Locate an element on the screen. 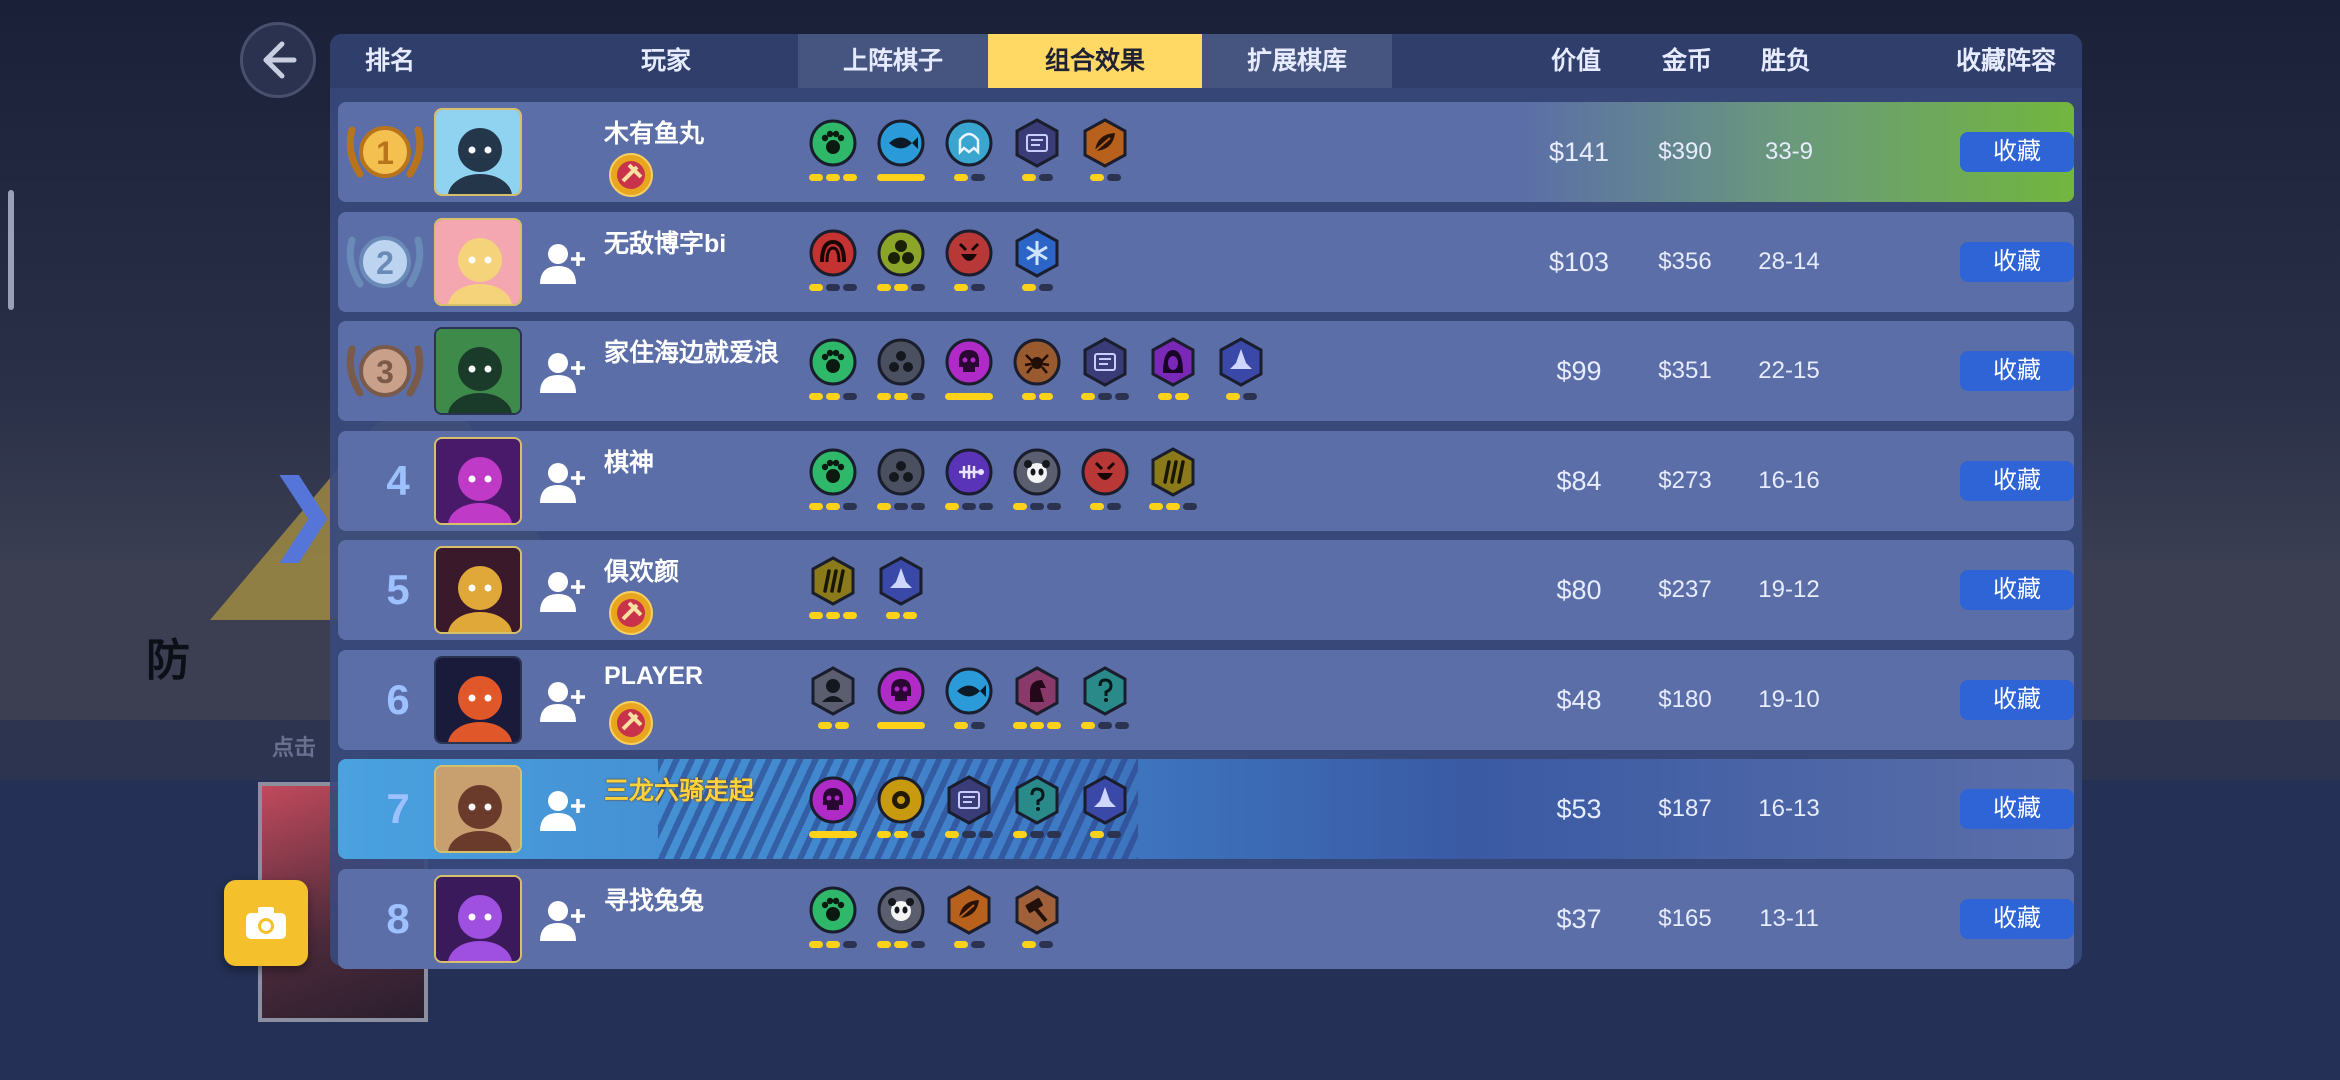 This screenshot has height=1080, width=2340. screenshot-button is located at coordinates (266, 923).